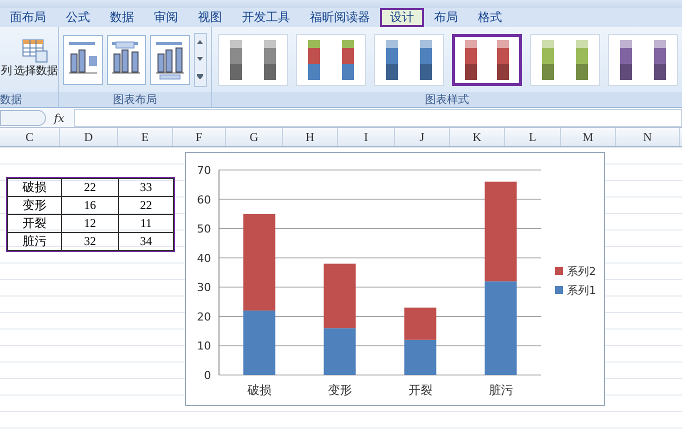 The image size is (682, 431). I want to click on group-label: 数据, so click(29, 99).